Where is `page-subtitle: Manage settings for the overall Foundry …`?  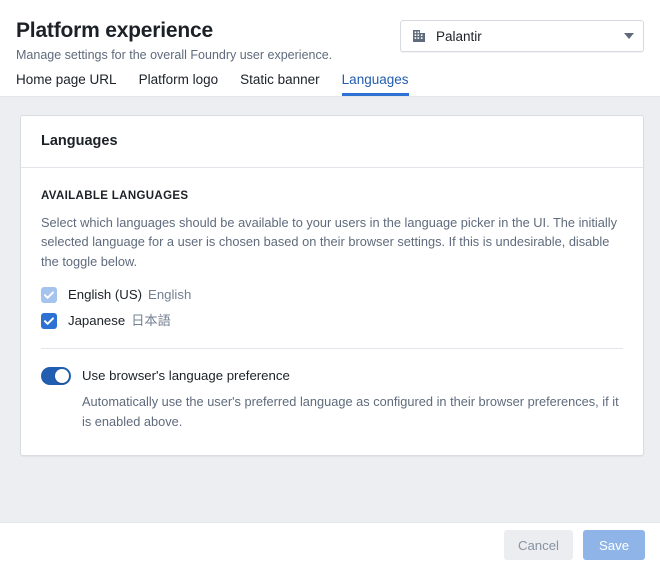
page-subtitle: Manage settings for the overall Foundry … is located at coordinates (174, 55).